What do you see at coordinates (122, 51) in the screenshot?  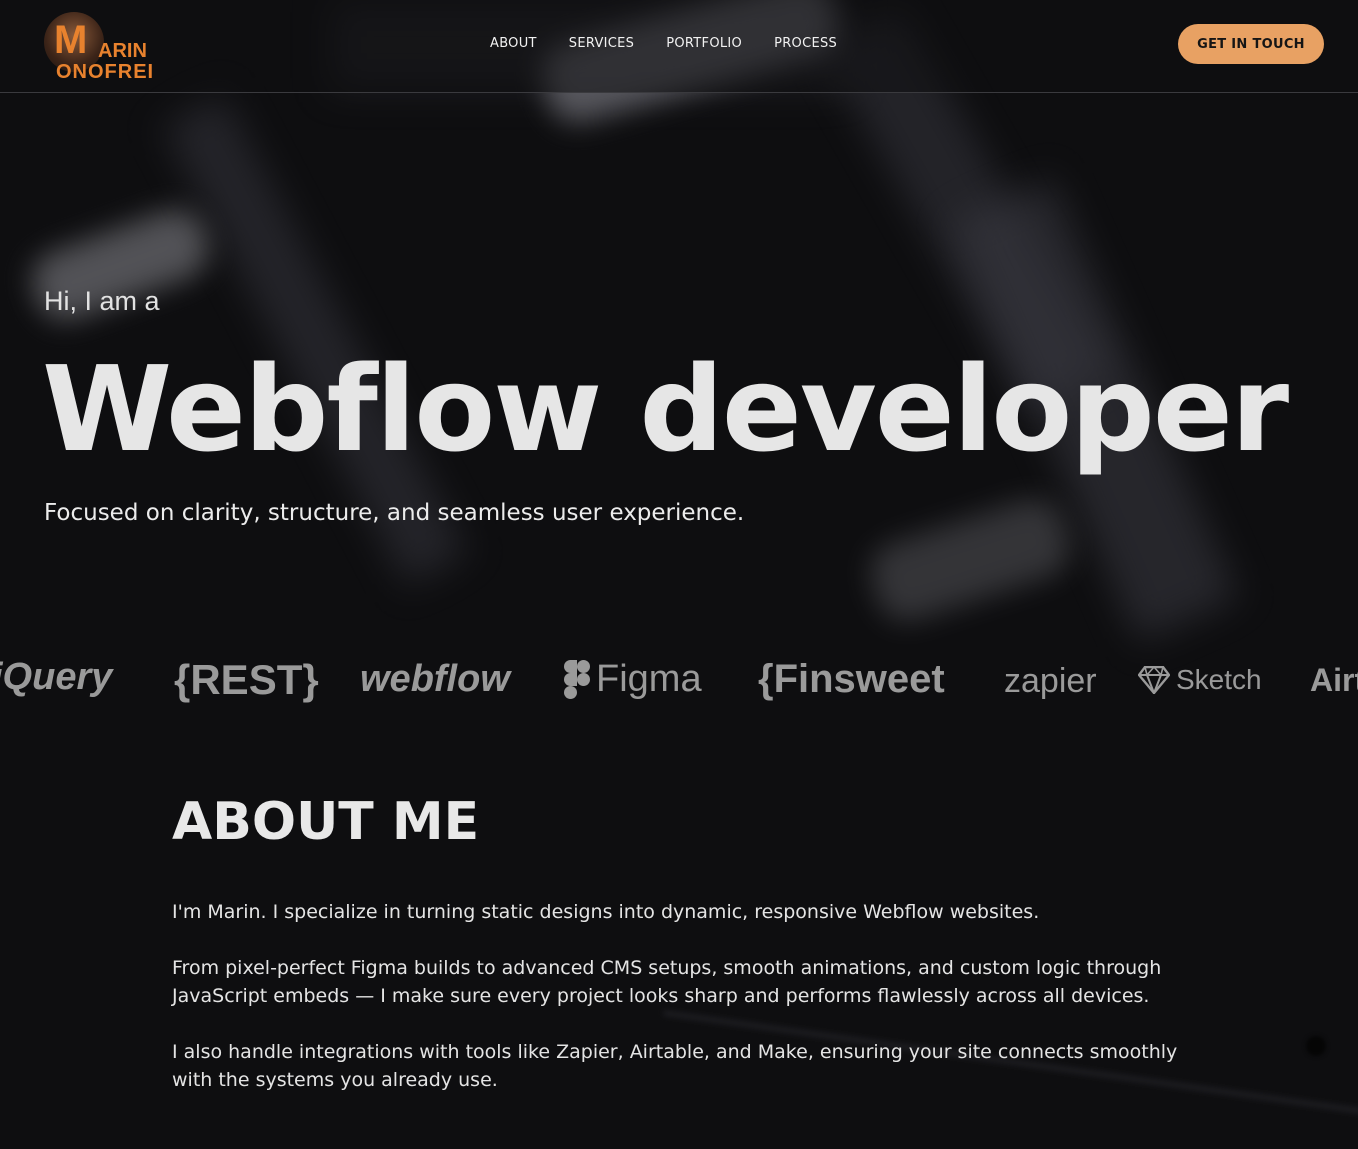 I see `logo-name-line1: ARIN` at bounding box center [122, 51].